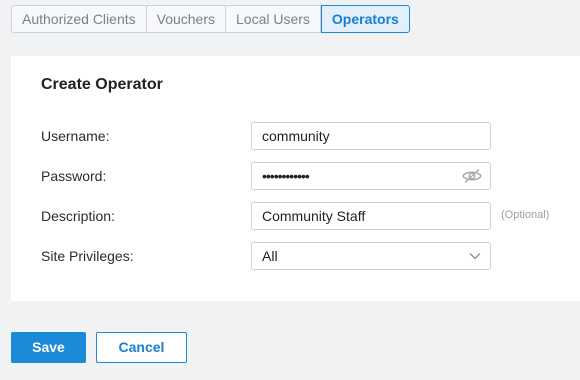 The width and height of the screenshot is (580, 380). What do you see at coordinates (270, 256) in the screenshot?
I see `site-privileges-value: All` at bounding box center [270, 256].